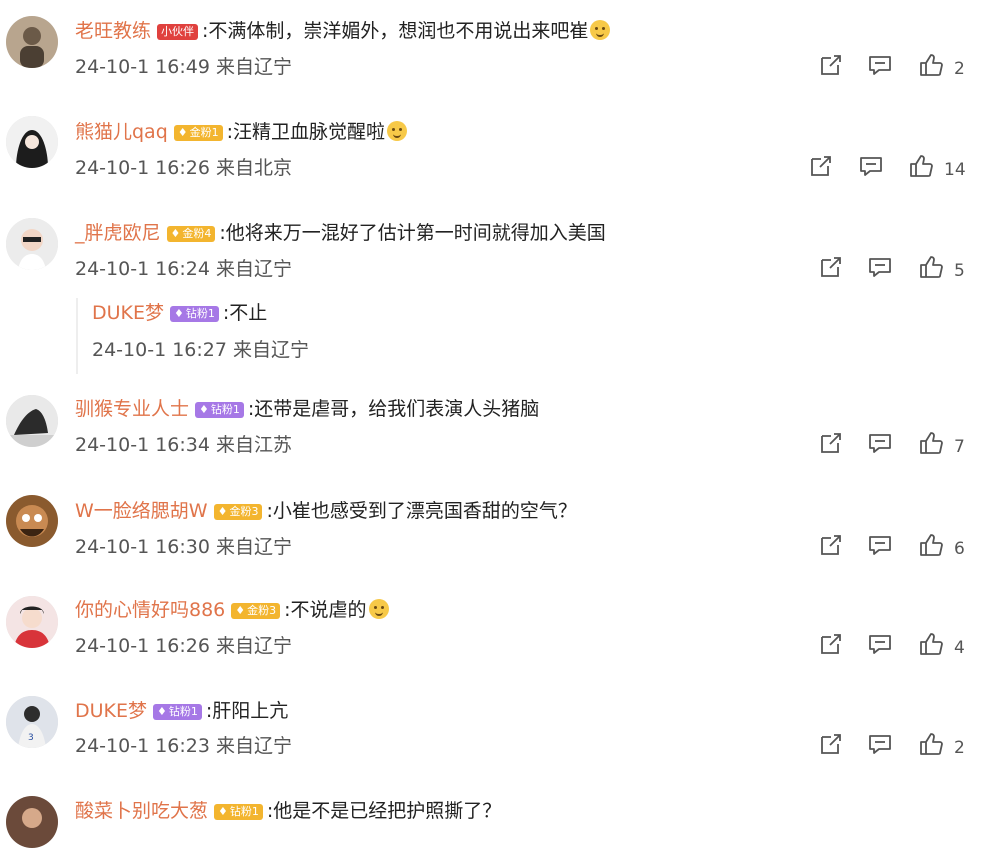  Describe the element at coordinates (959, 648) in the screenshot. I see `like-count: 4` at that location.